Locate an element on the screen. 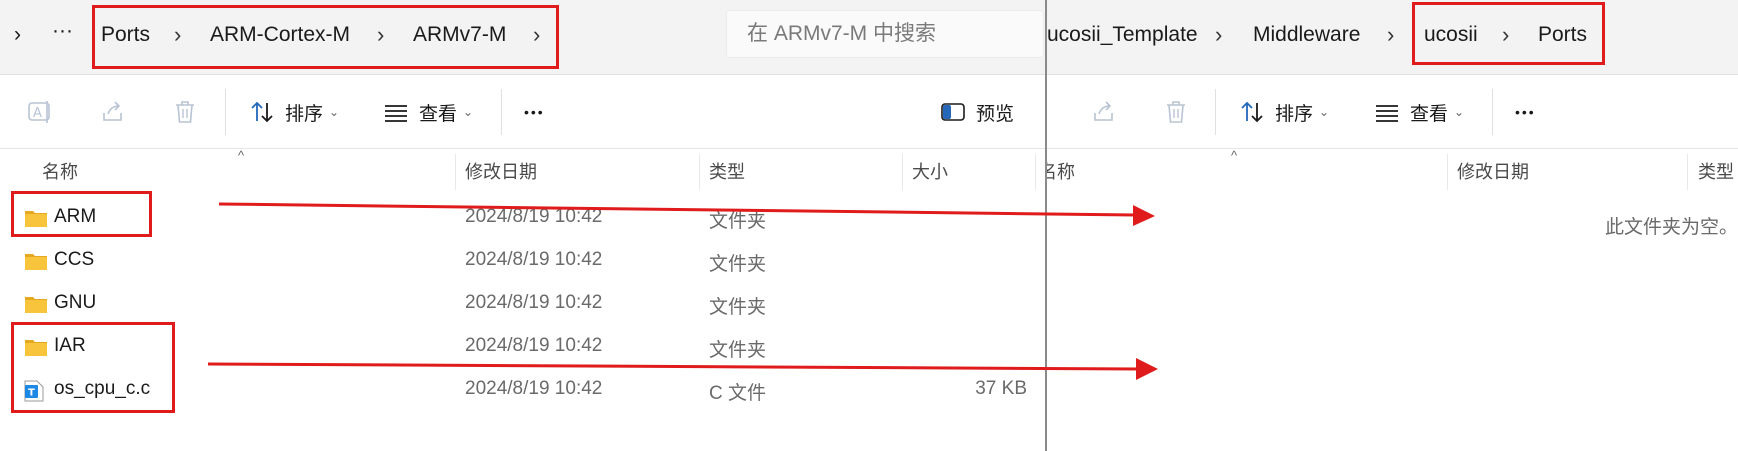  empty-folder-message: 此文件夹为空。 is located at coordinates (1671, 227).